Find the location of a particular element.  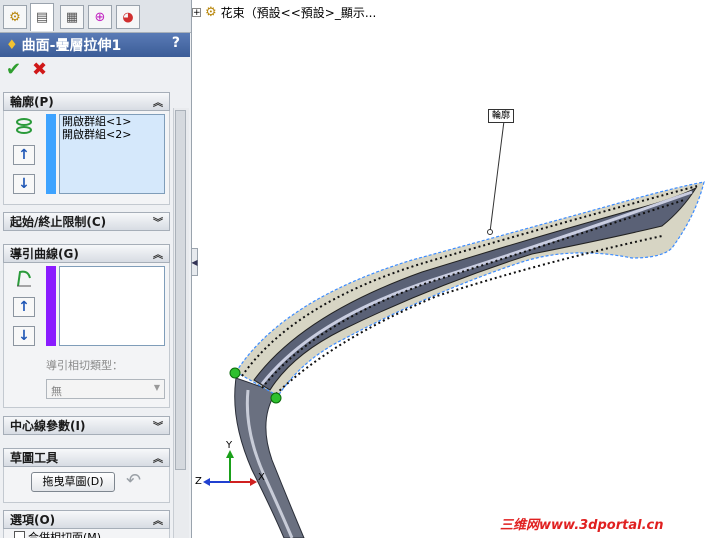

watermark: 三维网www.3dportal.cn is located at coordinates (582, 525).